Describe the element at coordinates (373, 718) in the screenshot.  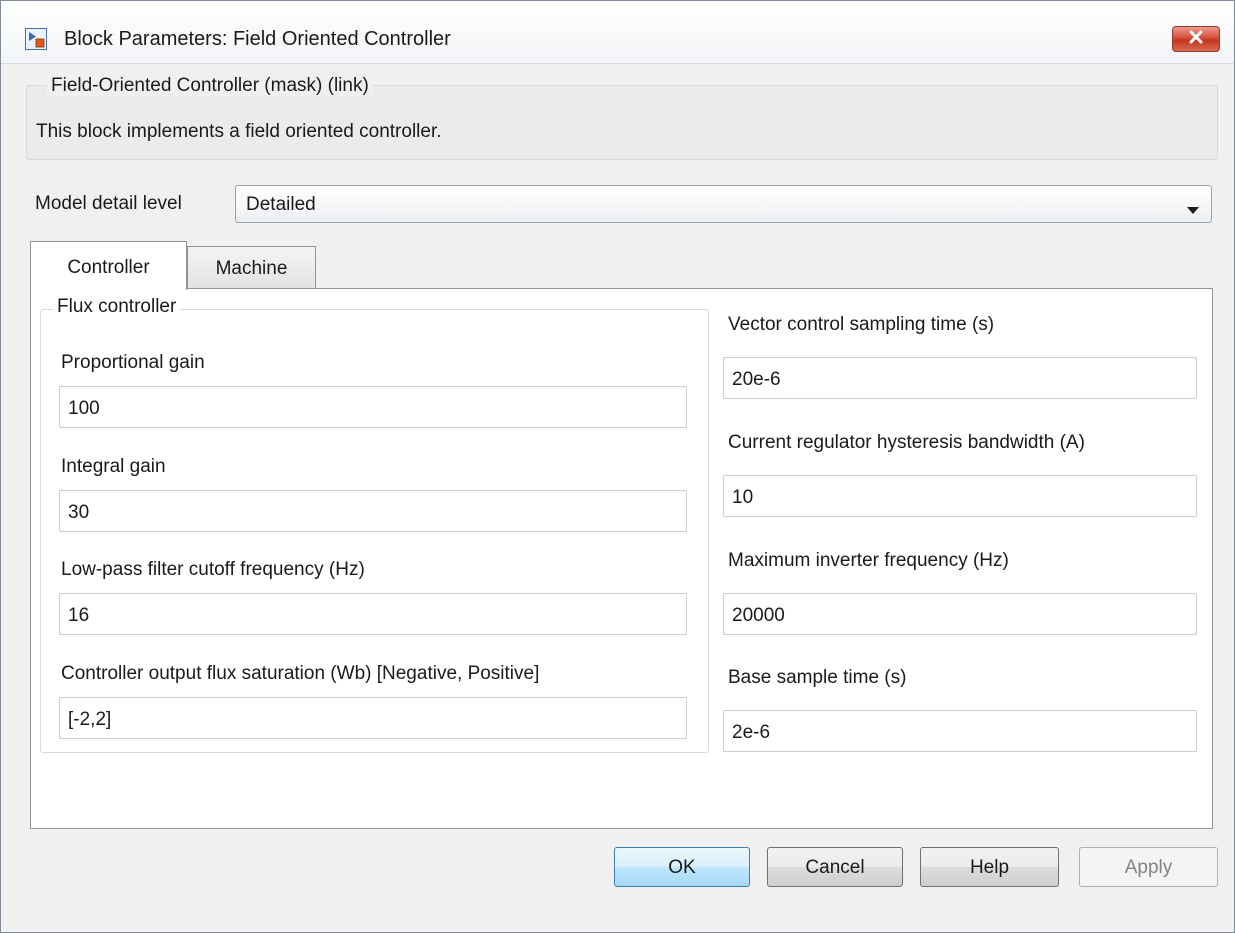
I see `flux-saturation-input: [-2,2]` at that location.